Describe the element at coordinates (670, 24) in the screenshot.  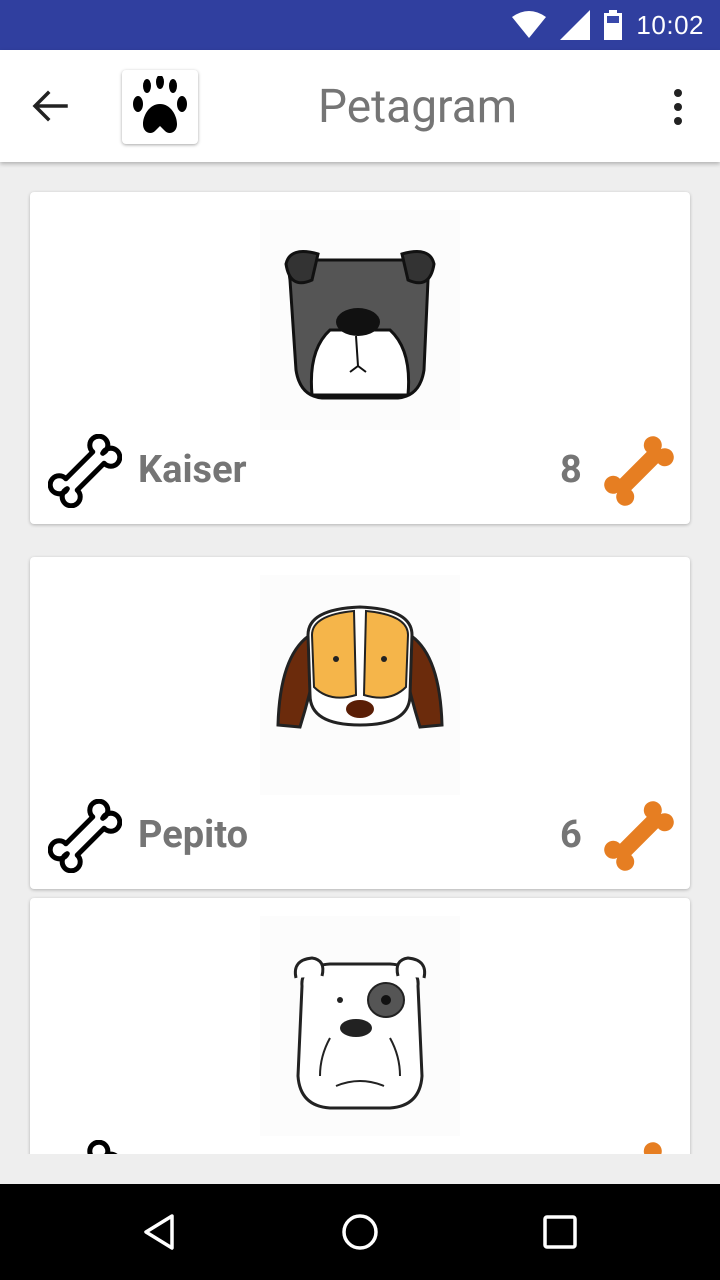
I see `status-time: 10:02` at that location.